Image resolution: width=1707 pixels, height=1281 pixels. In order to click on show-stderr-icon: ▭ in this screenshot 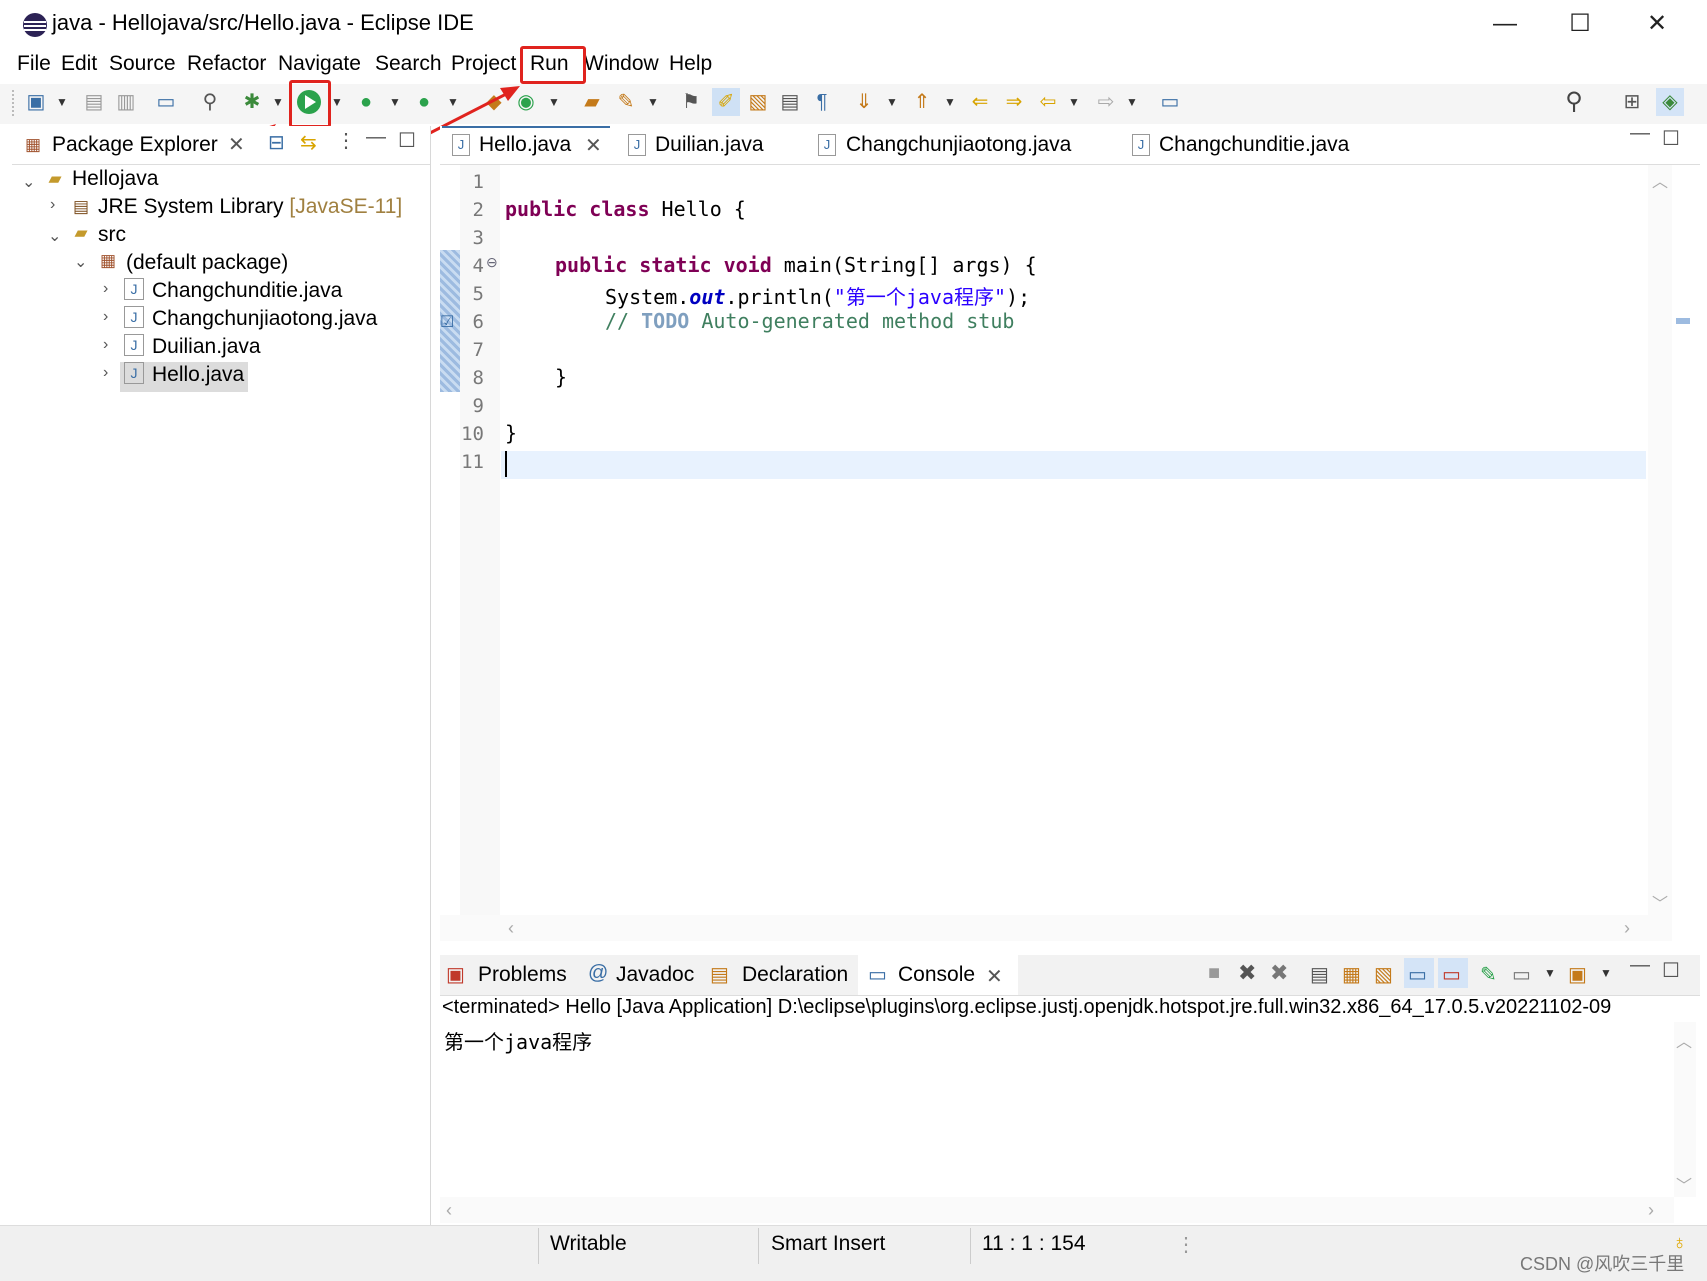, I will do `click(1451, 974)`.